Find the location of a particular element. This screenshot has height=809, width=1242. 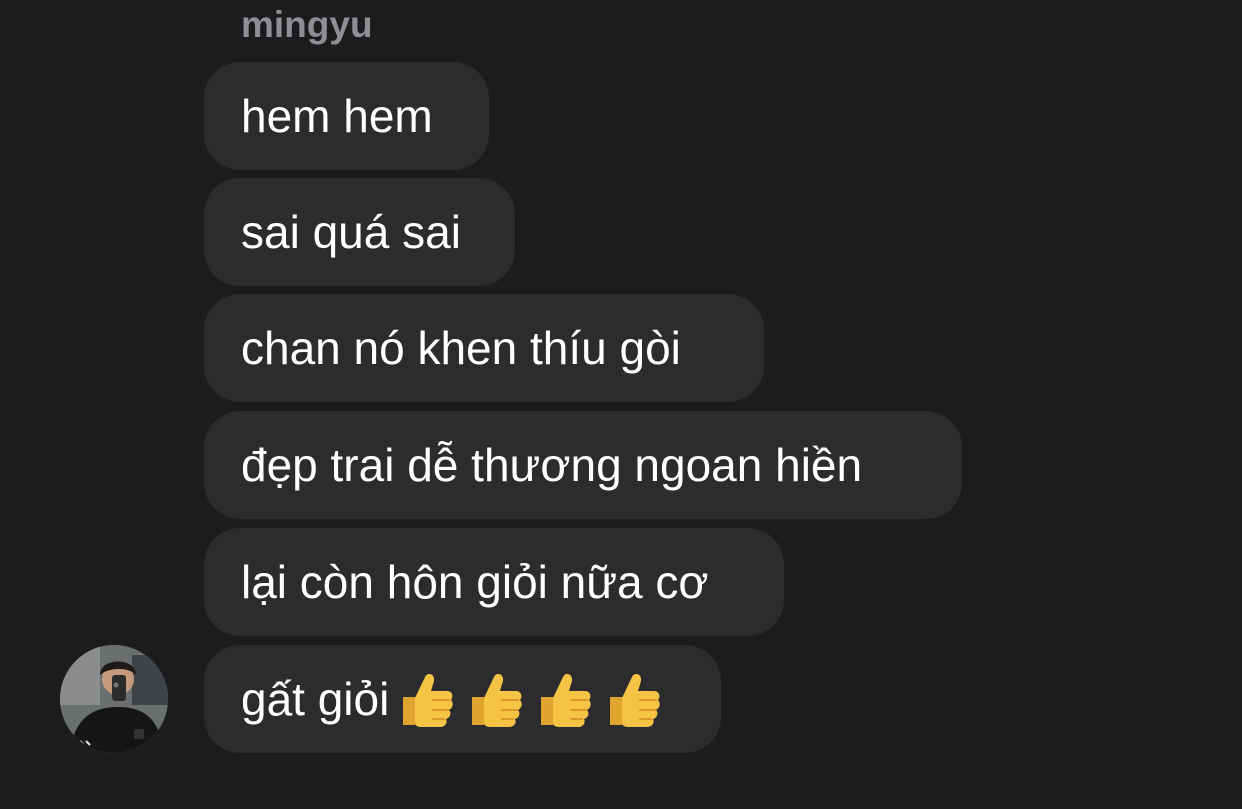

message-bubble: gất giỏi is located at coordinates (462, 699).